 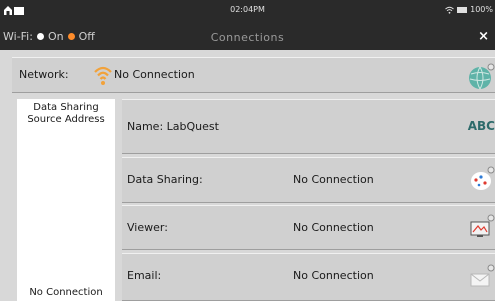 I want to click on wifi-signal-icon, so click(x=103, y=75).